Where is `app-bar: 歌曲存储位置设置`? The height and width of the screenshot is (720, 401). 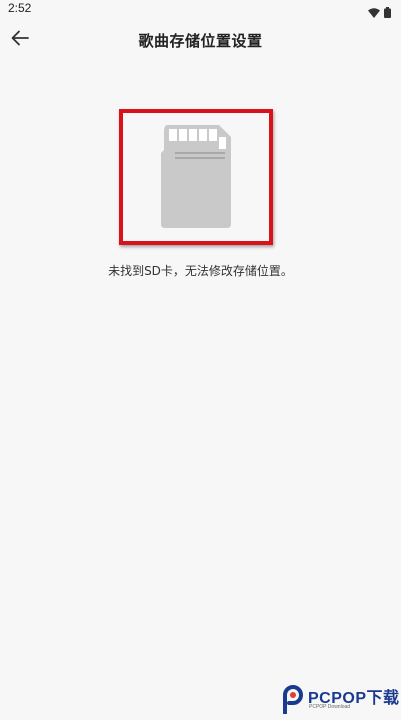 app-bar: 歌曲存储位置设置 is located at coordinates (200, 40).